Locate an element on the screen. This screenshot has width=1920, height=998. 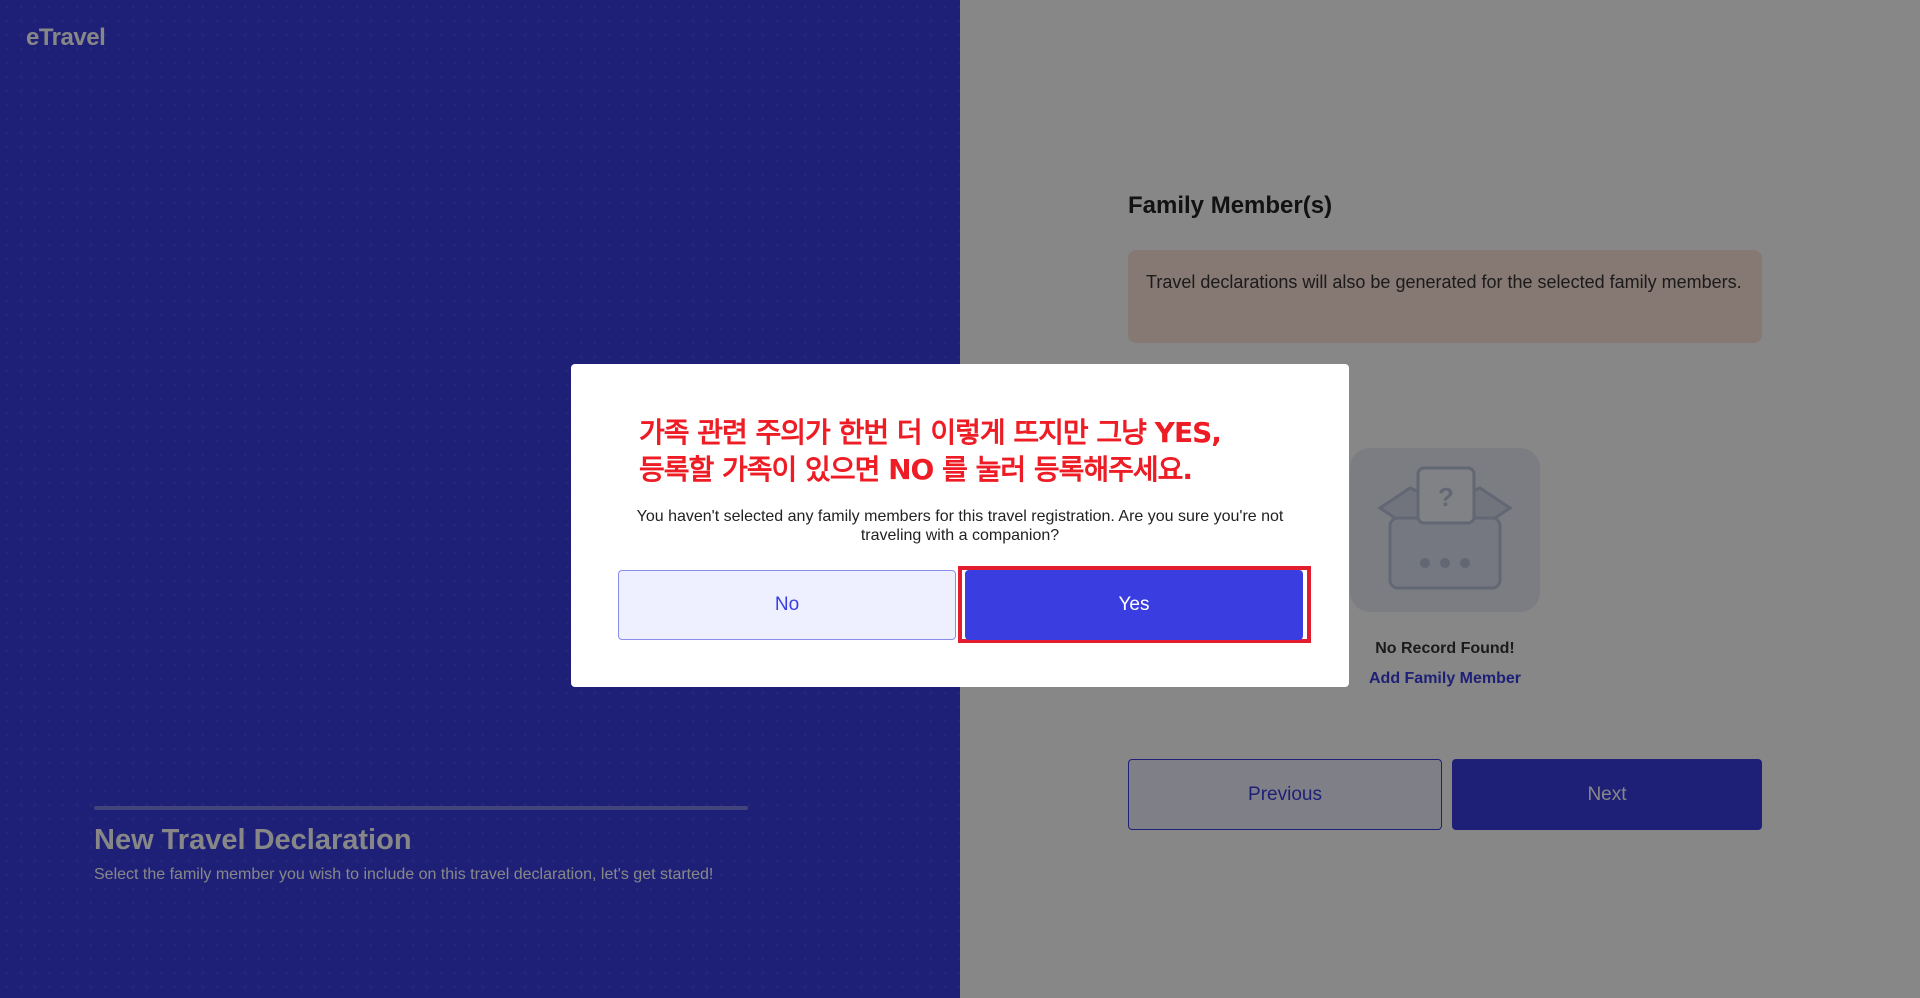
no-button: No is located at coordinates (787, 605).